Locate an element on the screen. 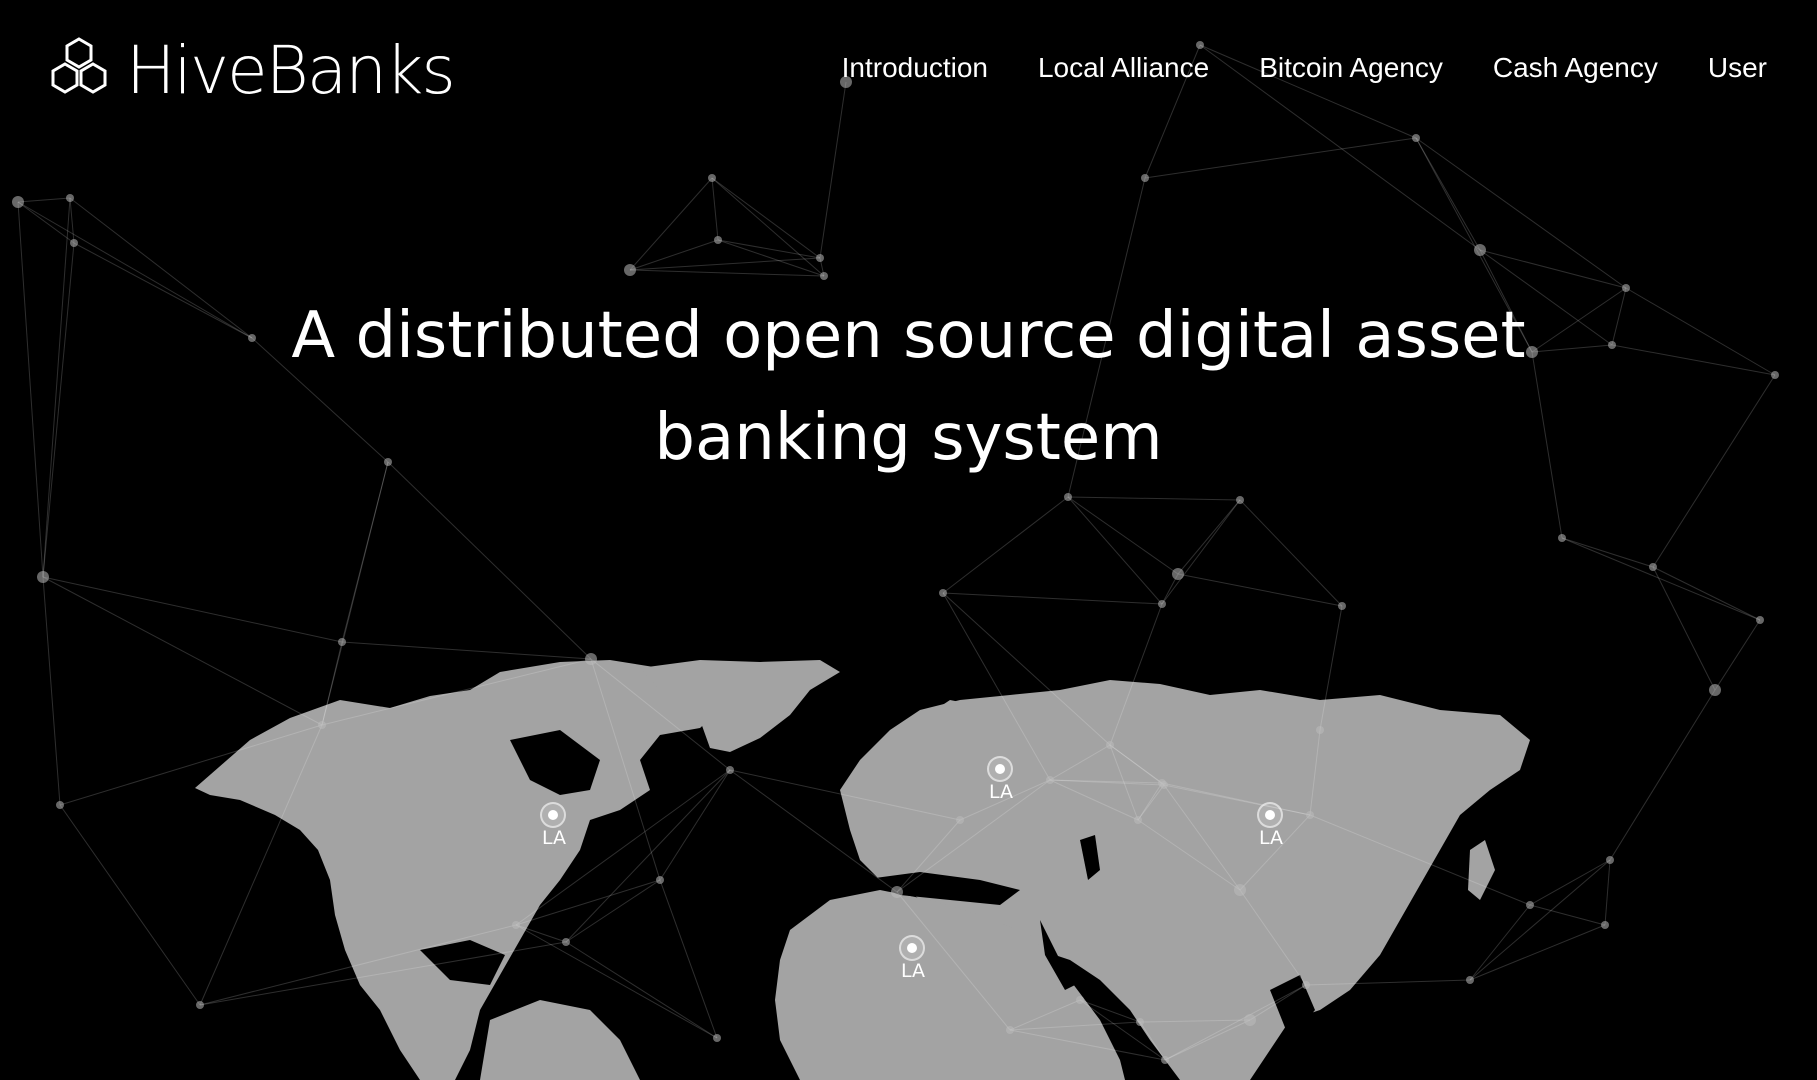 The width and height of the screenshot is (1817, 1080). nav-bitcoin-agency: Bitcoin Agency is located at coordinates (1351, 68).